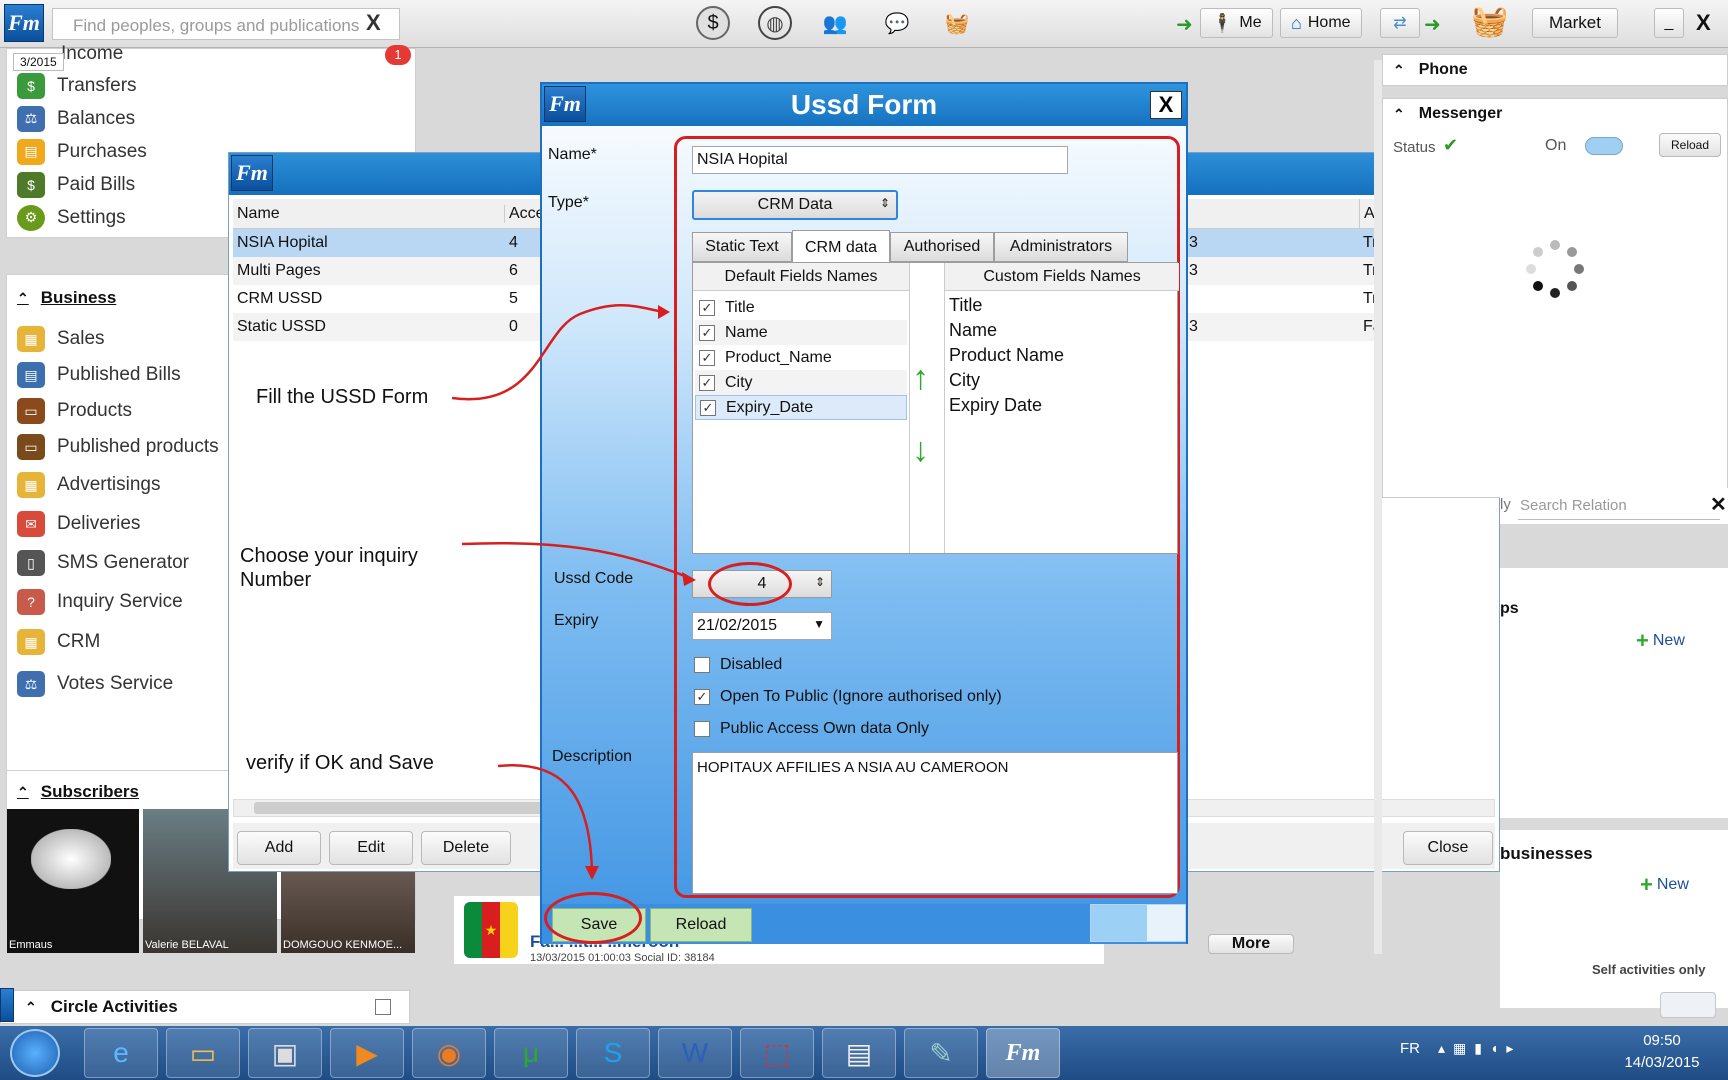 Image resolution: width=1728 pixels, height=1080 pixels. What do you see at coordinates (1614, 693) in the screenshot?
I see `groups-section: ps + New` at bounding box center [1614, 693].